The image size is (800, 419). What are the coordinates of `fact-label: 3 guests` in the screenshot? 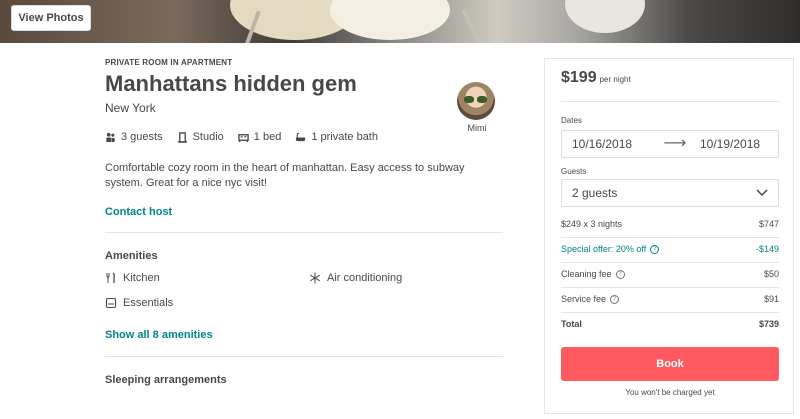 It's located at (142, 137).